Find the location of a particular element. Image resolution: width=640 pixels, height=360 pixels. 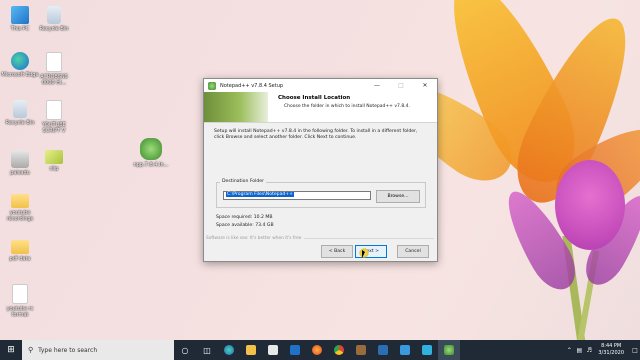

desktop-icon-youtube-recordings: youtube recordings is located at coordinates (20, 208).